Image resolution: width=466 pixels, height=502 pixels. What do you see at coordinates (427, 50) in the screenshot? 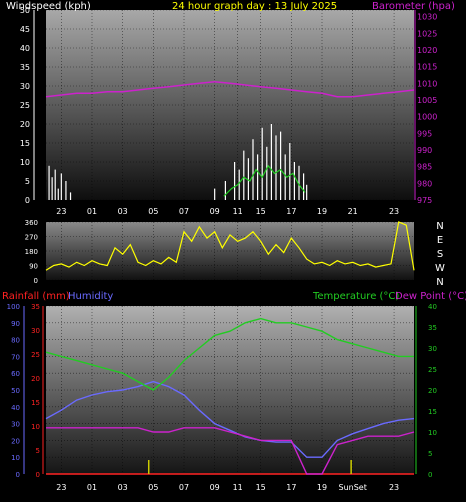
I see `barometer-tick-label: 1020` at bounding box center [427, 50].